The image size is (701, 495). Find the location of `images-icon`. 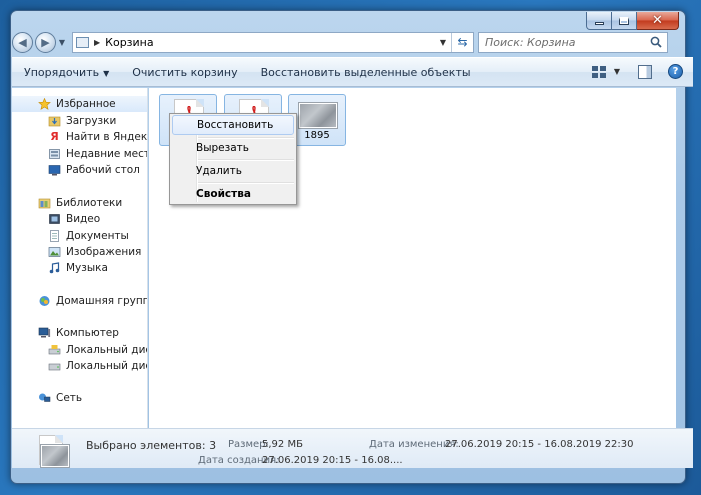

images-icon is located at coordinates (54, 252).